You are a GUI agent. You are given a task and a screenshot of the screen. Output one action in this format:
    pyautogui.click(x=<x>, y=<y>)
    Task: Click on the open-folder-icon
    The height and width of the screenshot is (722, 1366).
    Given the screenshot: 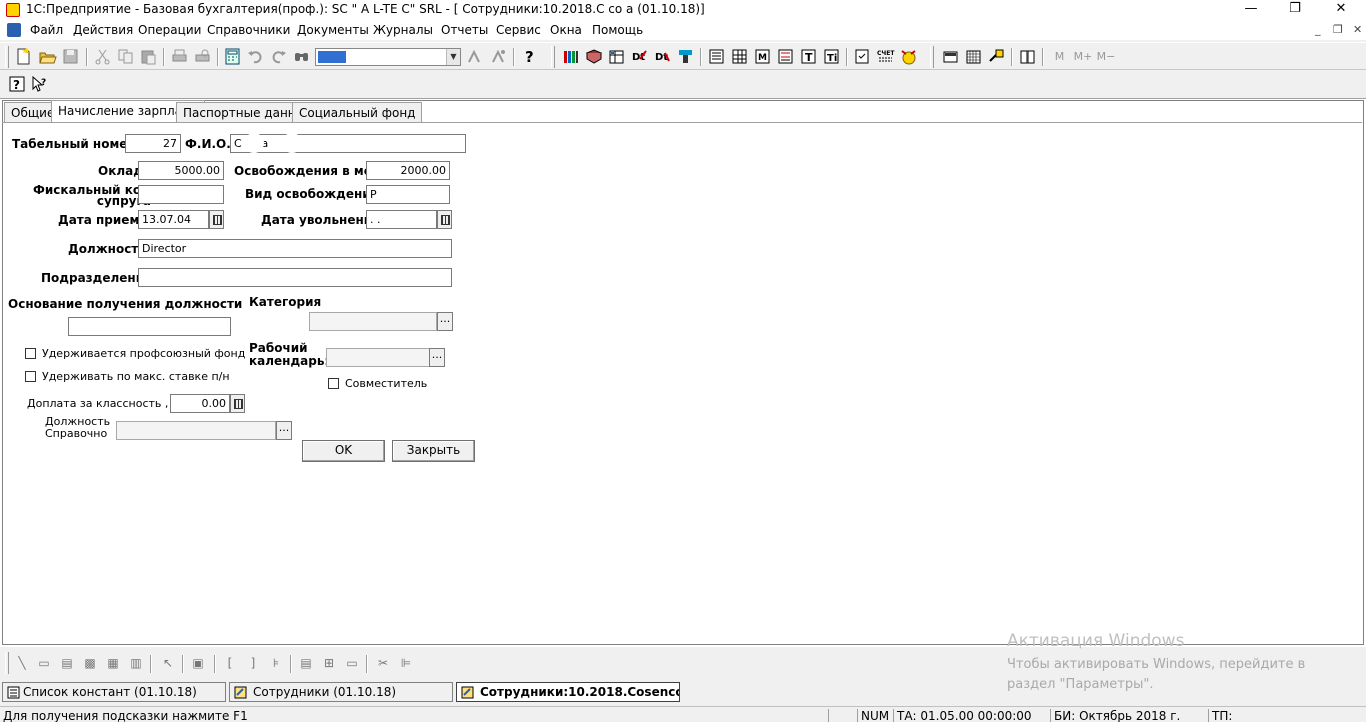 What is the action you would take?
    pyautogui.click(x=47, y=56)
    